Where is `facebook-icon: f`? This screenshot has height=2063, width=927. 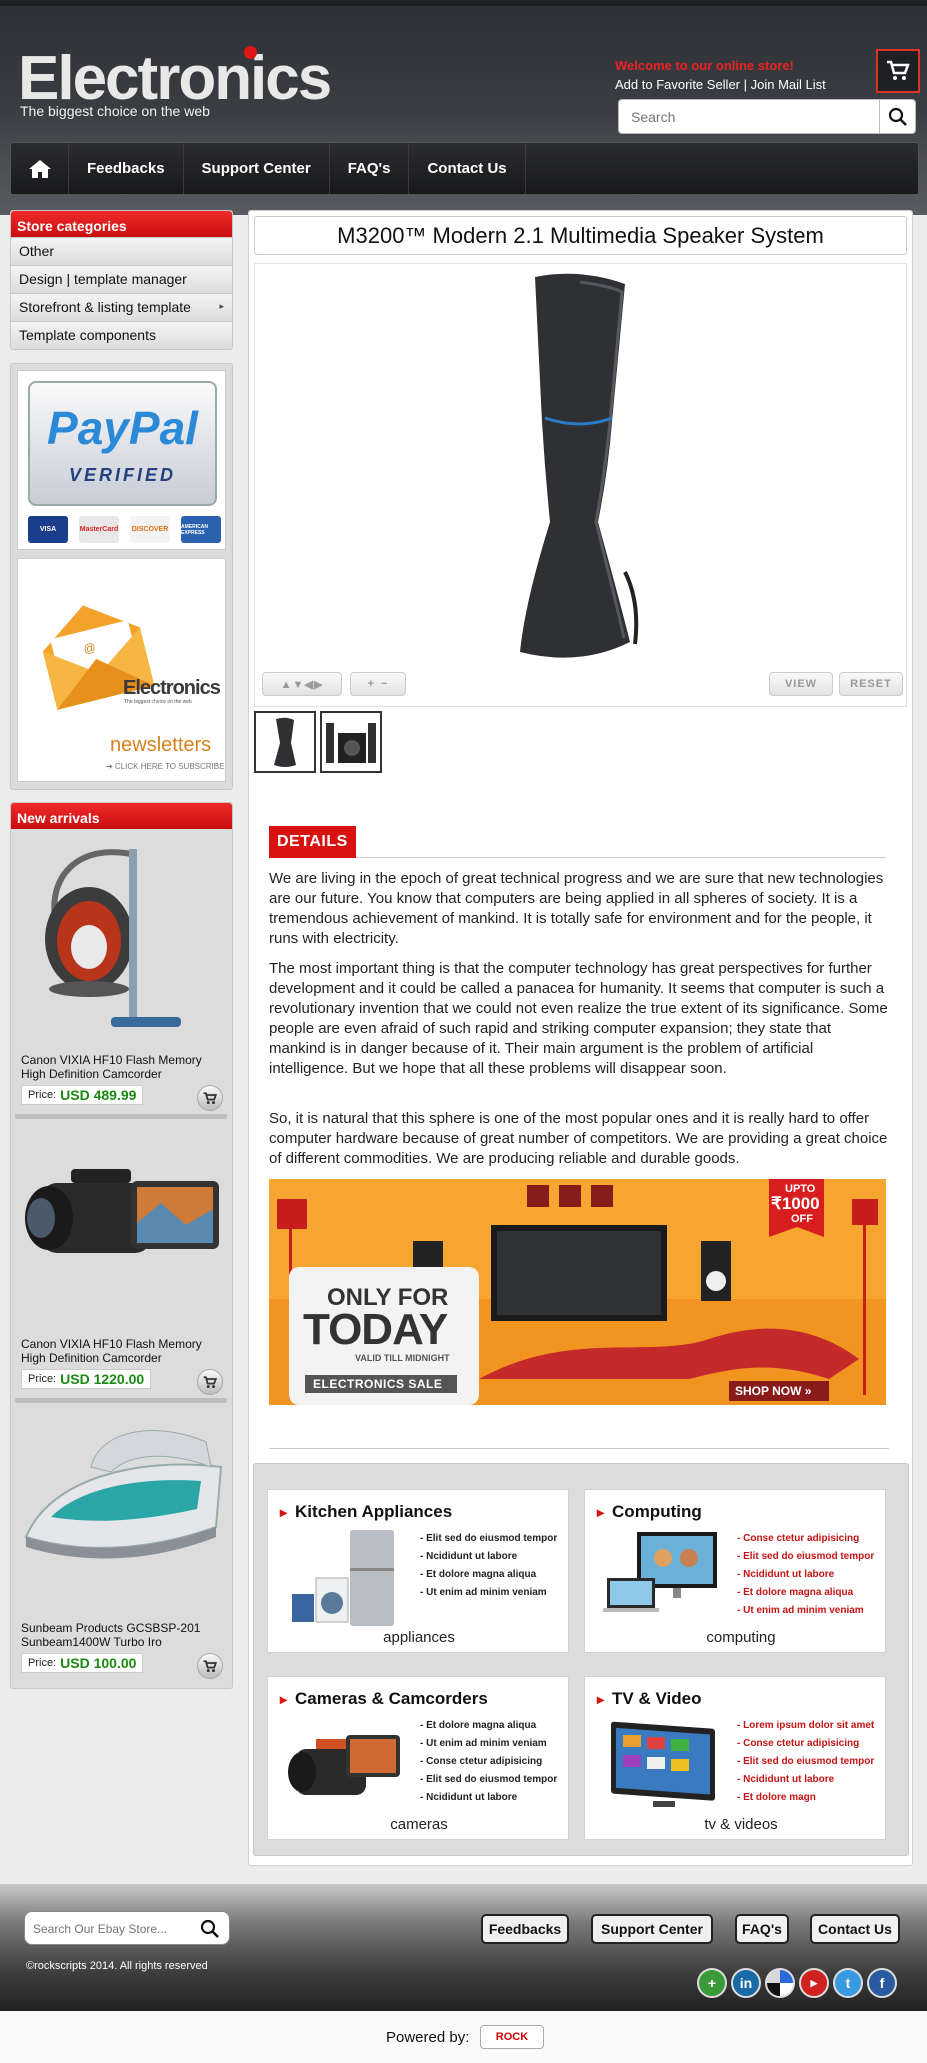 facebook-icon: f is located at coordinates (882, 1983).